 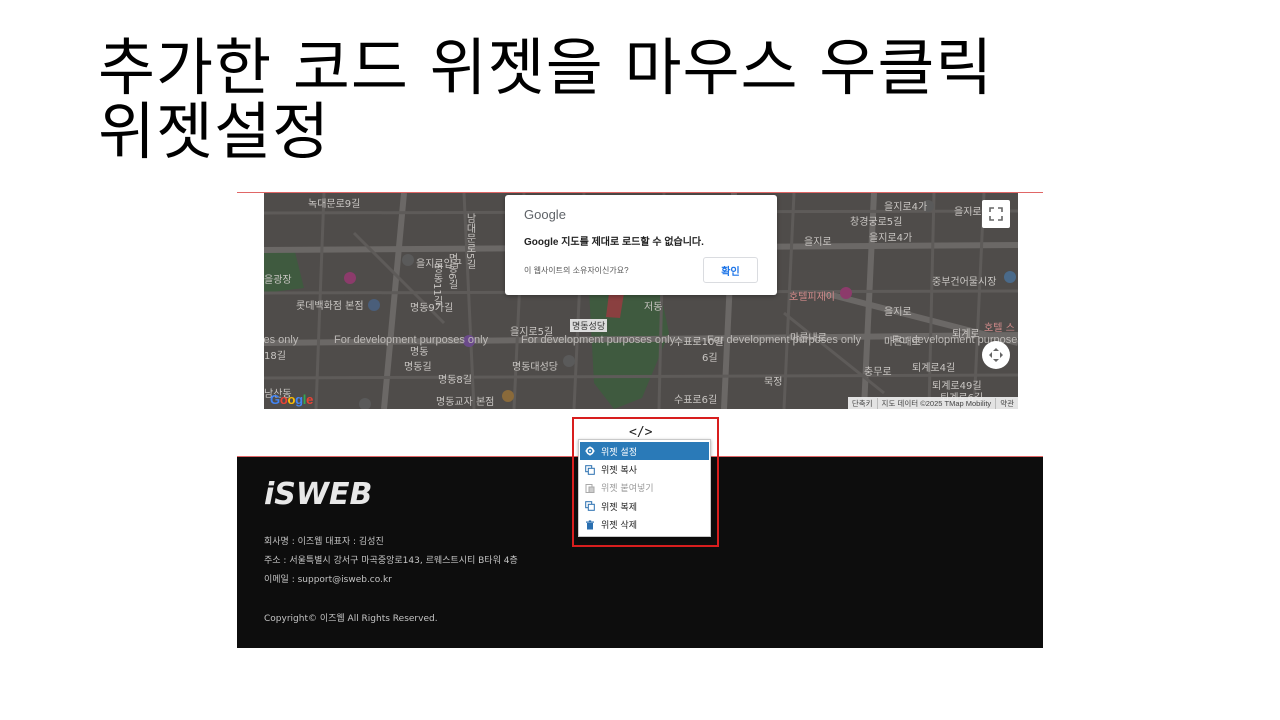 I want to click on map-label: 충무로, so click(x=878, y=372).